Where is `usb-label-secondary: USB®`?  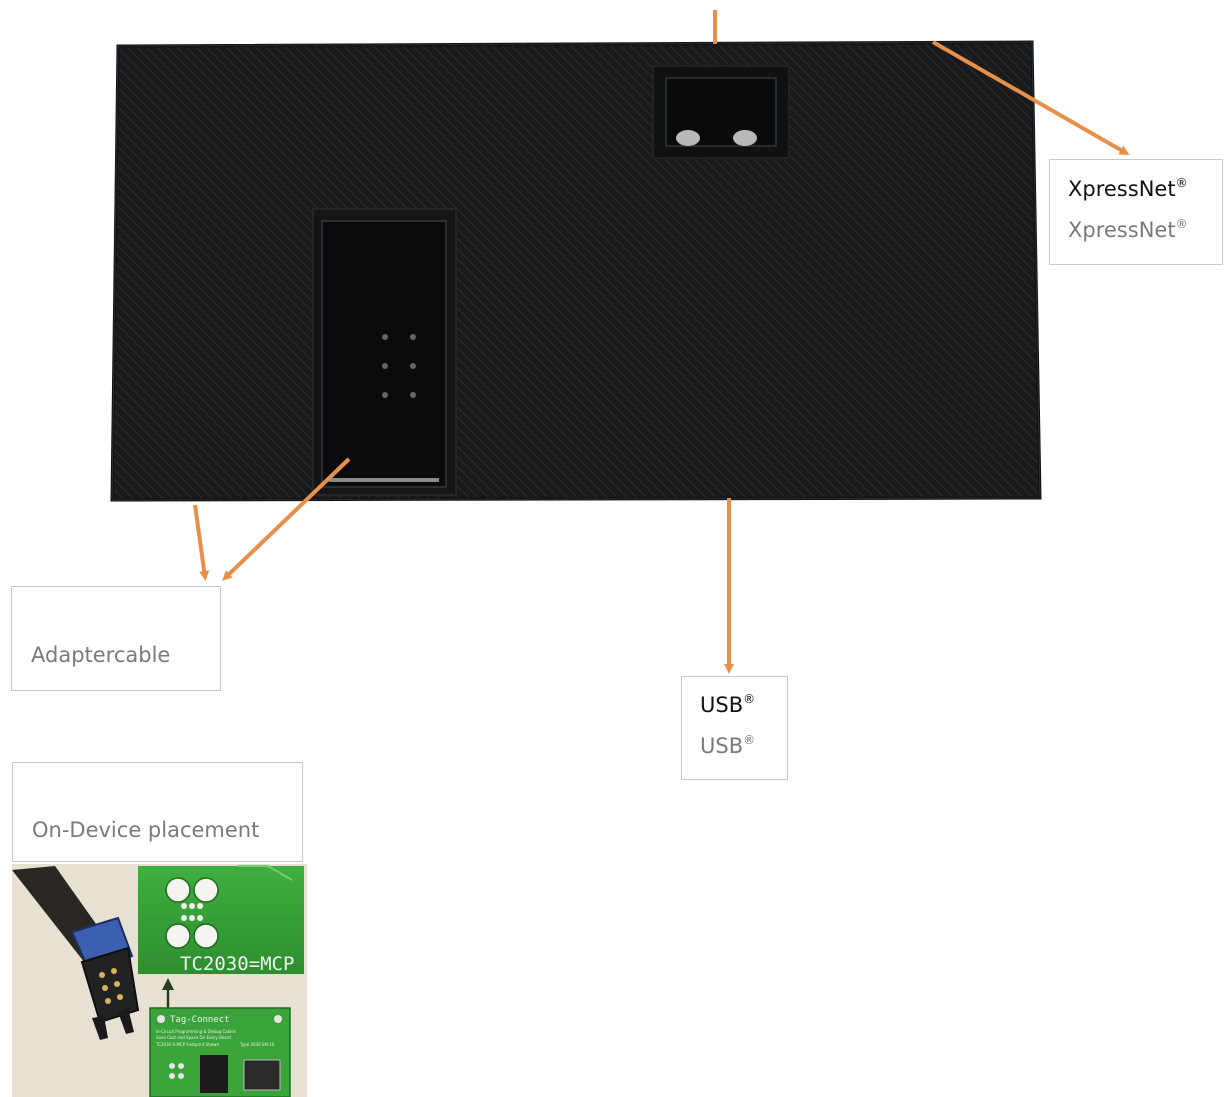 usb-label-secondary: USB® is located at coordinates (728, 745).